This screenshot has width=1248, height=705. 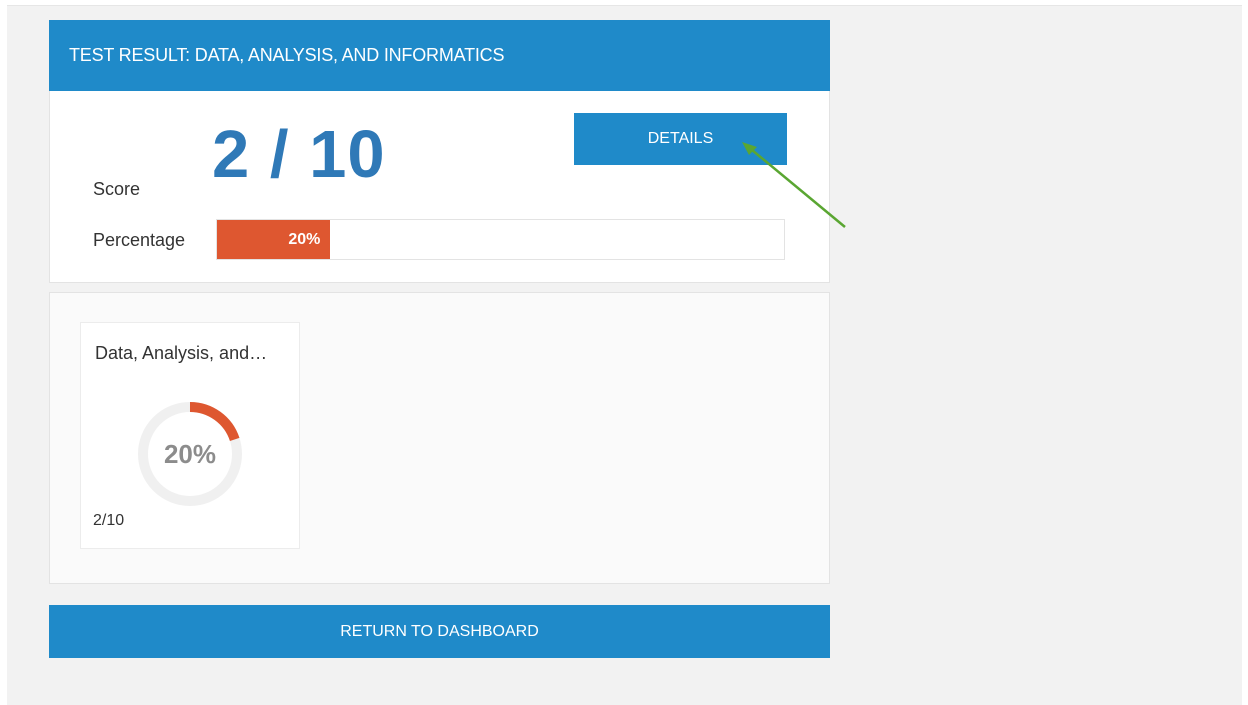 What do you see at coordinates (109, 520) in the screenshot?
I see `category-score: 2/10` at bounding box center [109, 520].